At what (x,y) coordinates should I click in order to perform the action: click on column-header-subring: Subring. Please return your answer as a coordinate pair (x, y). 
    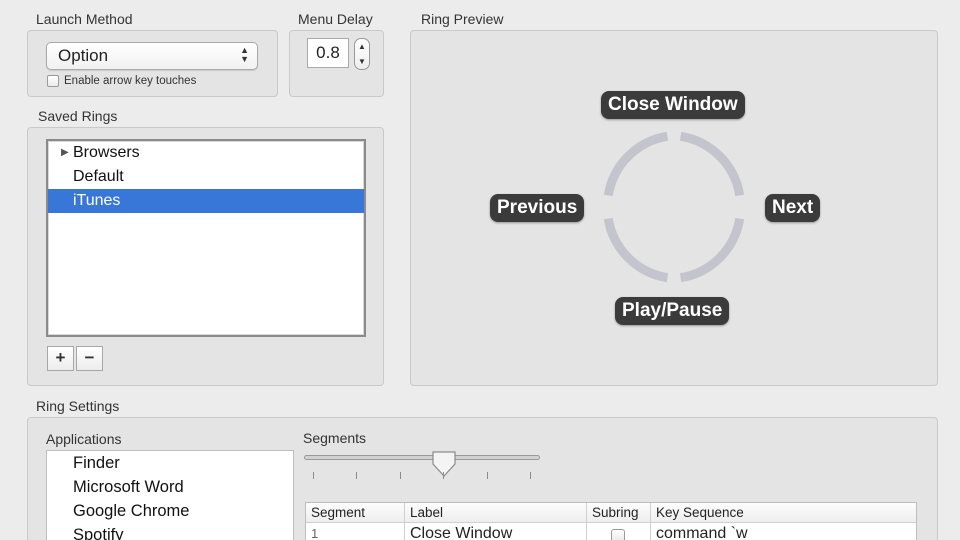
    Looking at the image, I should click on (618, 512).